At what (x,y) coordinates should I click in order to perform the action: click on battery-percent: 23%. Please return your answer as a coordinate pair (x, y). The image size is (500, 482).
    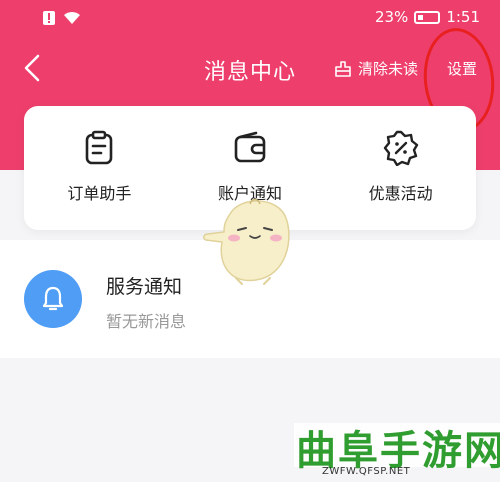
    Looking at the image, I should click on (391, 17).